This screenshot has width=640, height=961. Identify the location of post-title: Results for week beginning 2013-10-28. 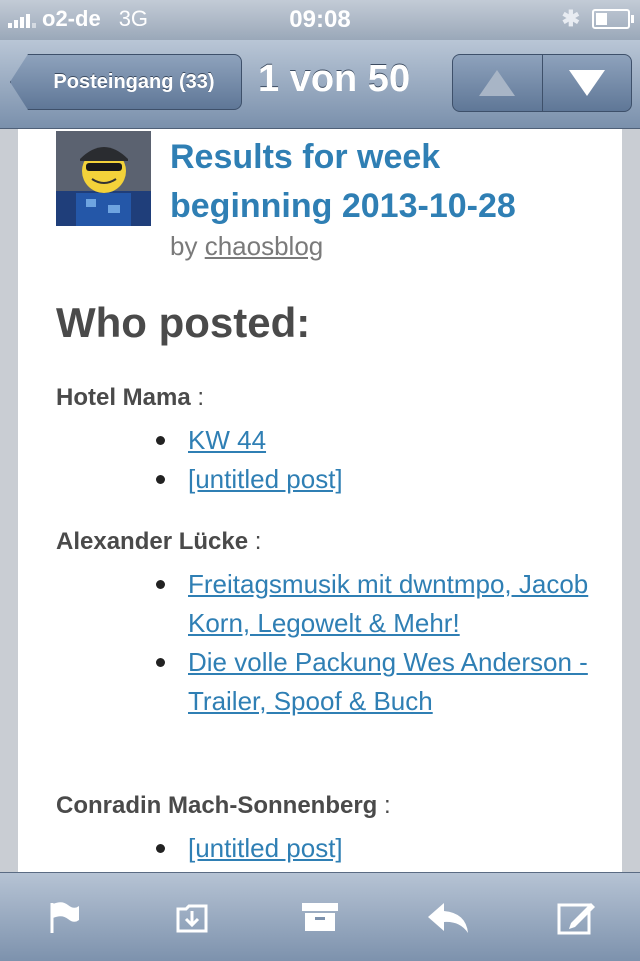
(343, 181).